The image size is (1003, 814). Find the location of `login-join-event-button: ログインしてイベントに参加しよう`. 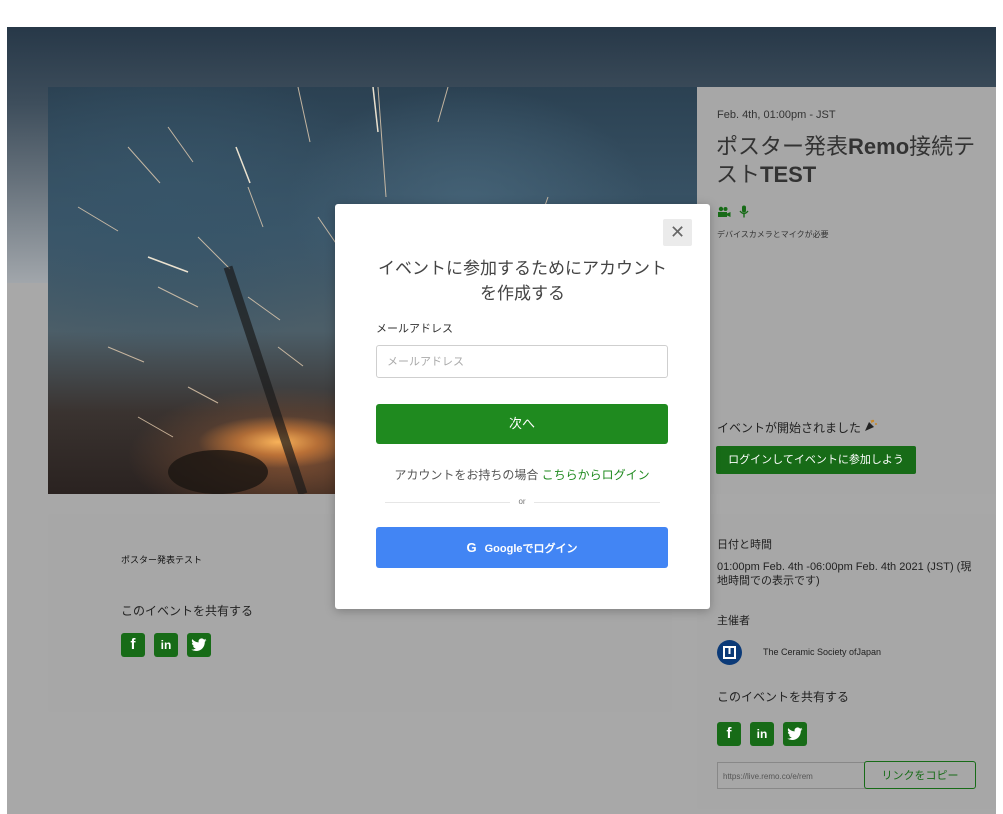

login-join-event-button: ログインしてイベントに参加しよう is located at coordinates (816, 460).